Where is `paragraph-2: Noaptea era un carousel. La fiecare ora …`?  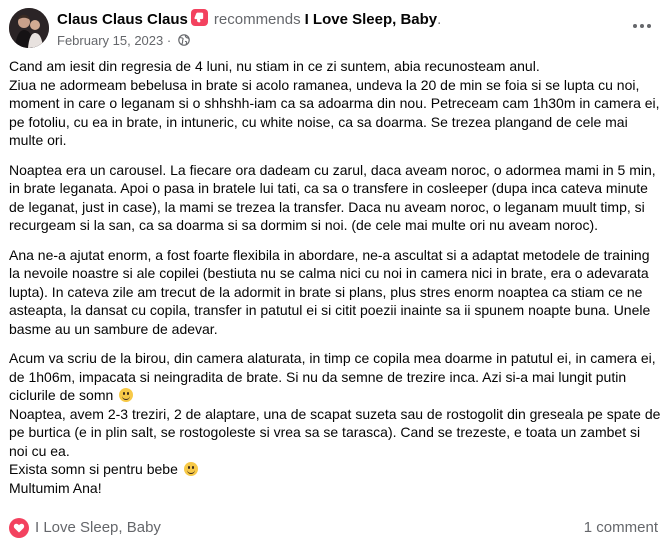 paragraph-2: Noaptea era un carousel. La fiecare ora … is located at coordinates (335, 198).